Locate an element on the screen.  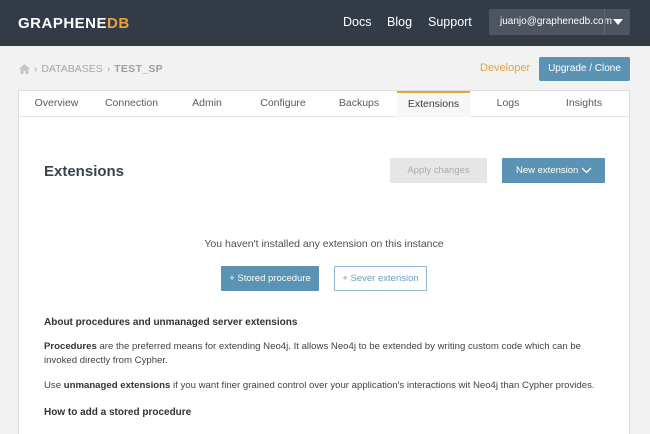
tab-overview: Overview is located at coordinates (56, 104).